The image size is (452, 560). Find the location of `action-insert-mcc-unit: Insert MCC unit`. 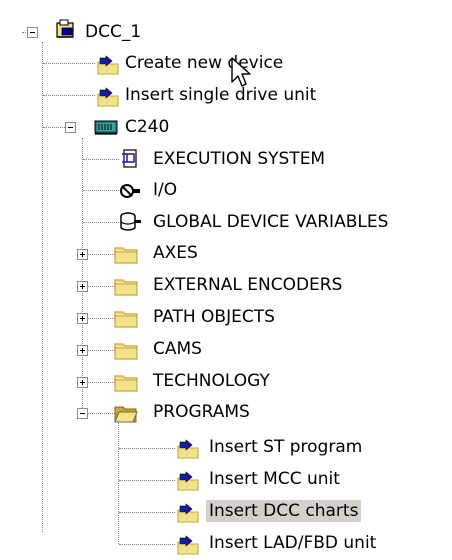

action-insert-mcc-unit: Insert MCC unit is located at coordinates (274, 479).